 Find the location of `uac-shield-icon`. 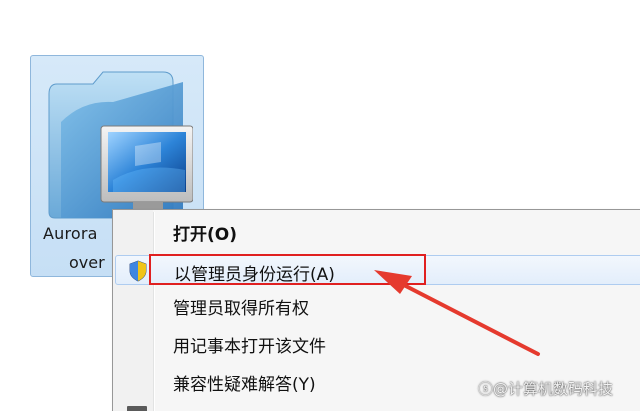

uac-shield-icon is located at coordinates (138, 271).